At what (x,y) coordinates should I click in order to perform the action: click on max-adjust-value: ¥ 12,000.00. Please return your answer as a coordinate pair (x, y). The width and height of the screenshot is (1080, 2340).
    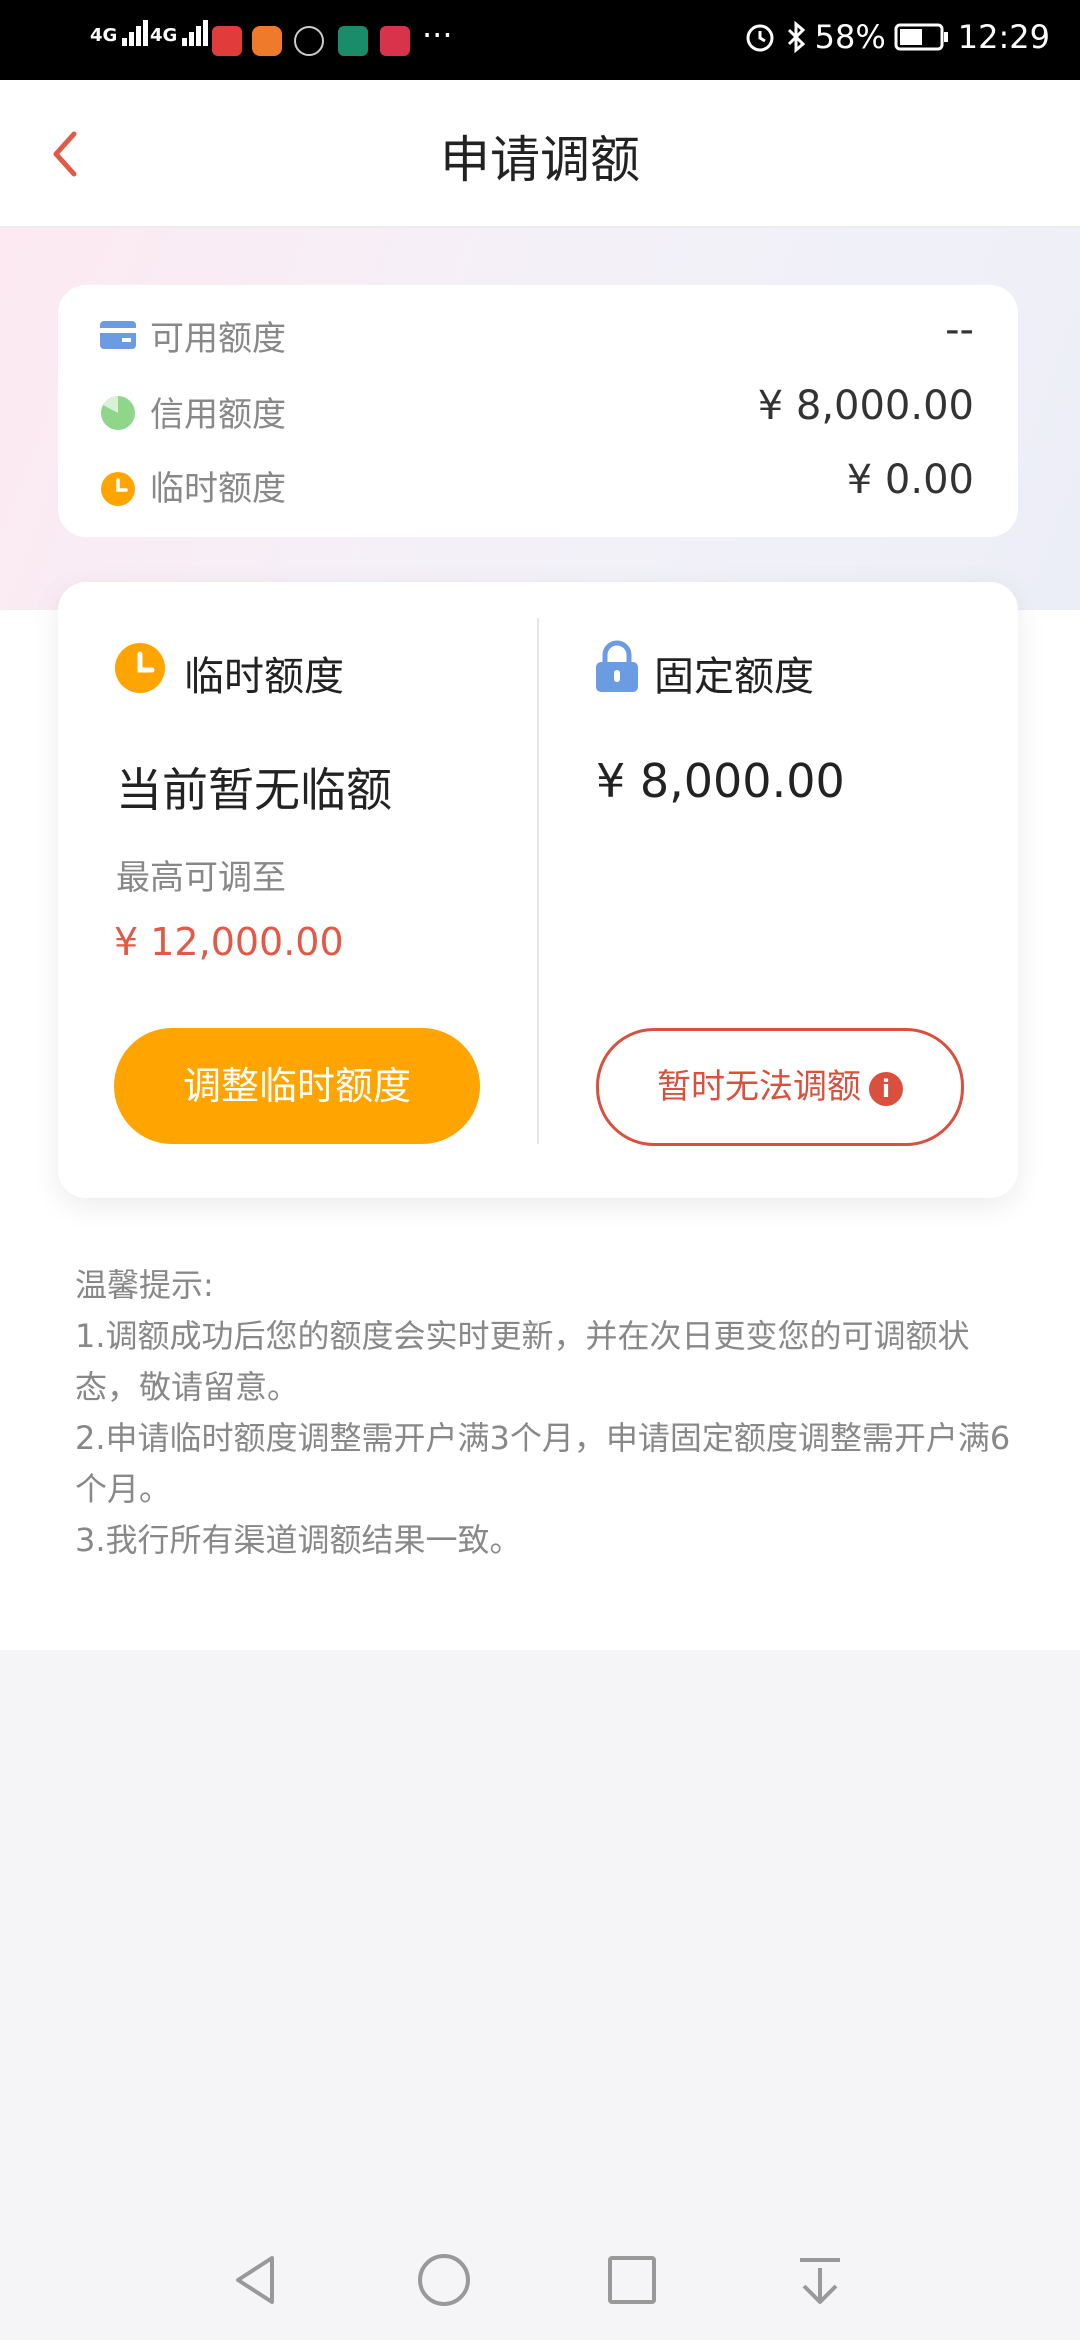
    Looking at the image, I should click on (229, 942).